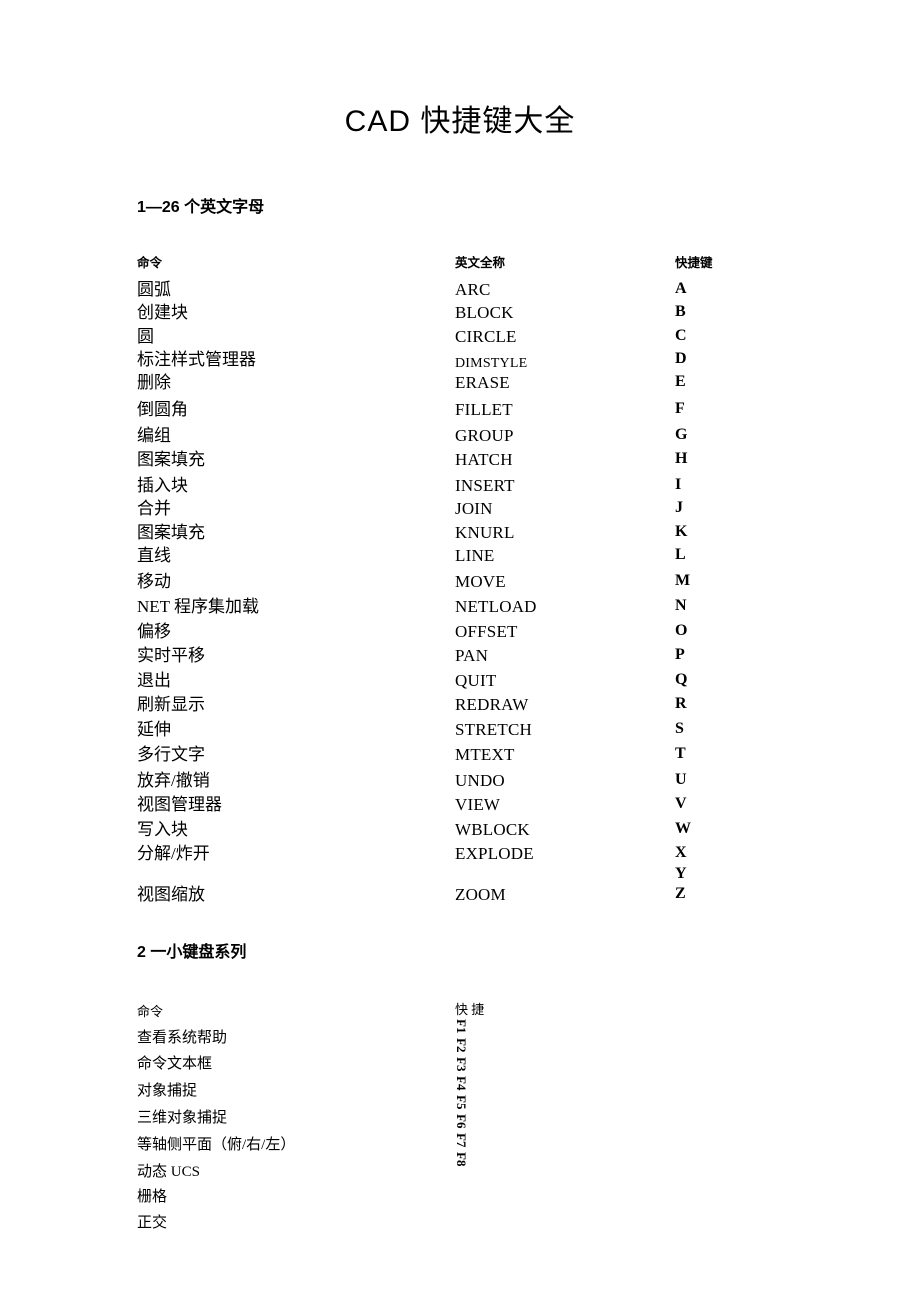  What do you see at coordinates (154, 729) in the screenshot?
I see `cell-command: 延伸` at bounding box center [154, 729].